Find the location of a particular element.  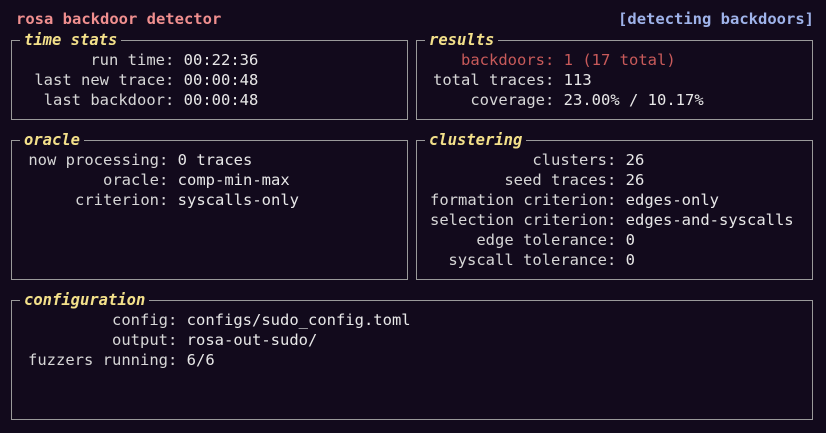

clusters-value: 26 is located at coordinates (635, 160).